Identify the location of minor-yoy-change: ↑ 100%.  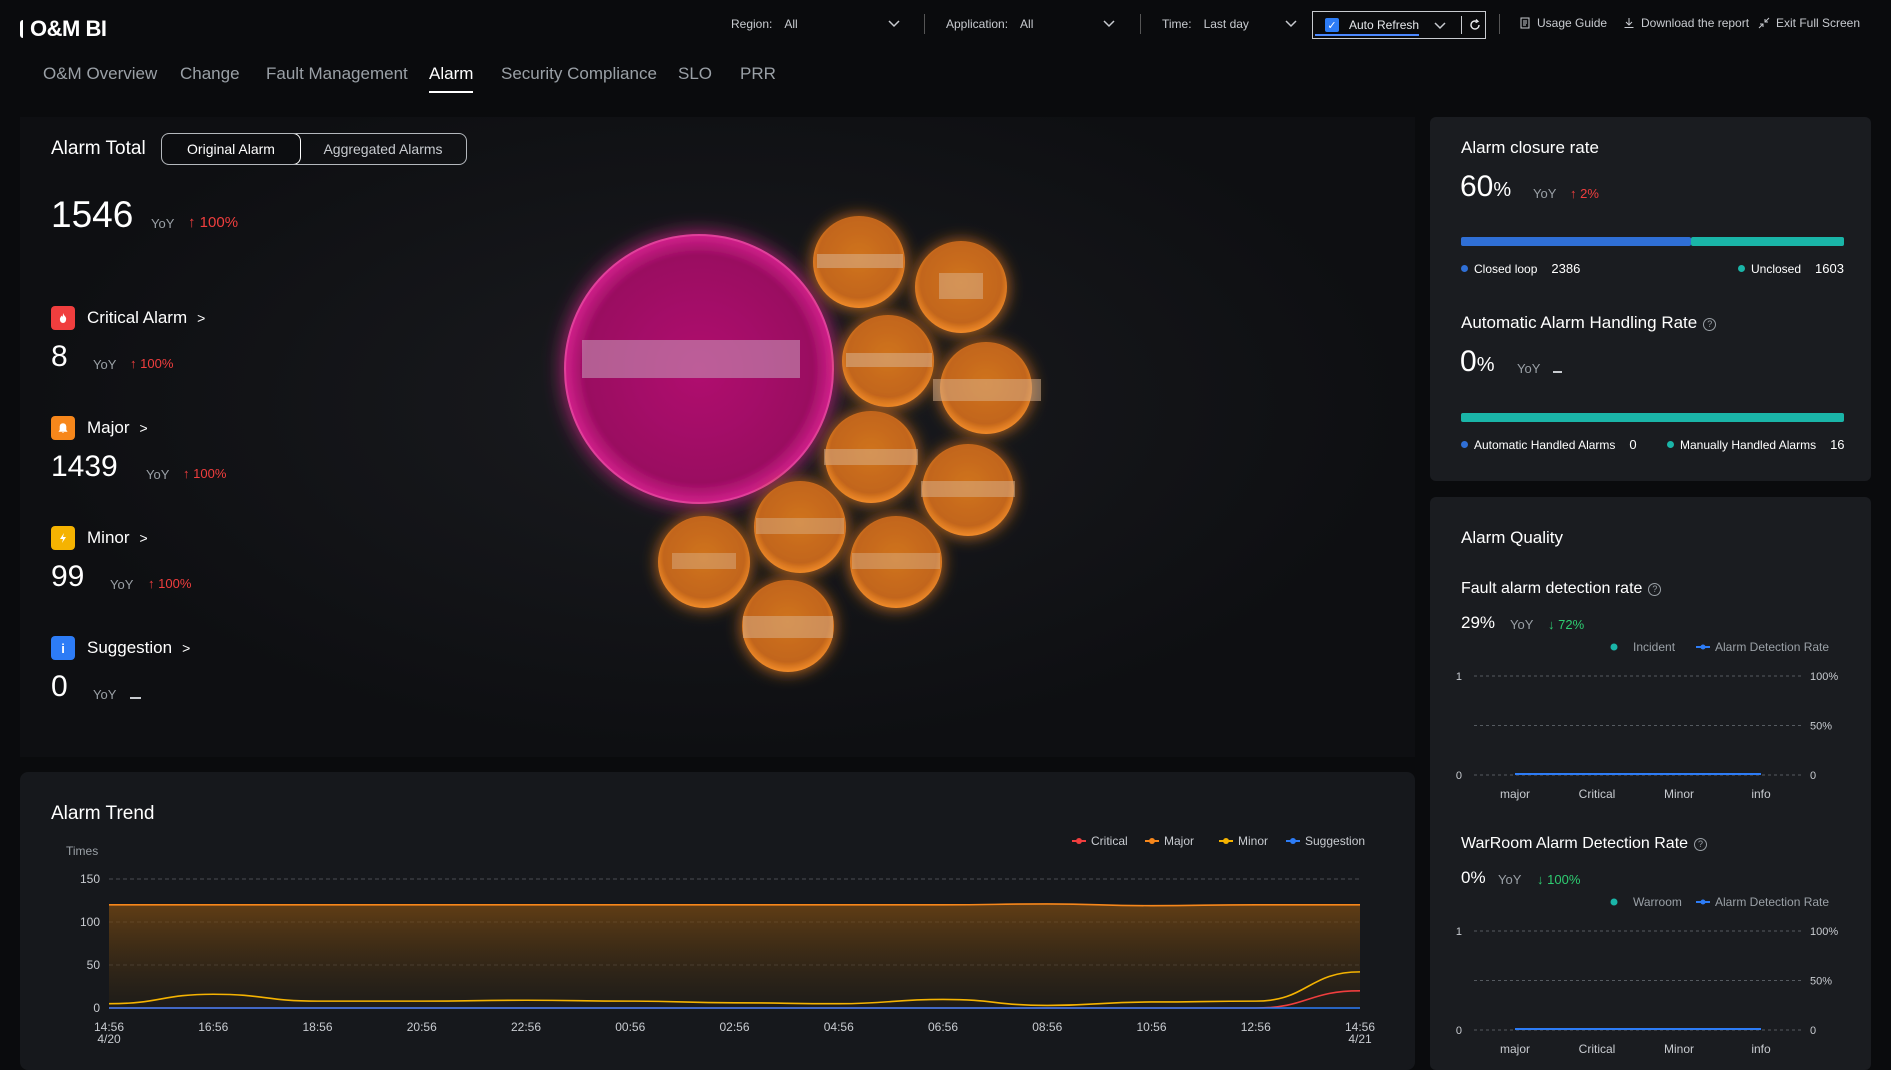
(170, 583).